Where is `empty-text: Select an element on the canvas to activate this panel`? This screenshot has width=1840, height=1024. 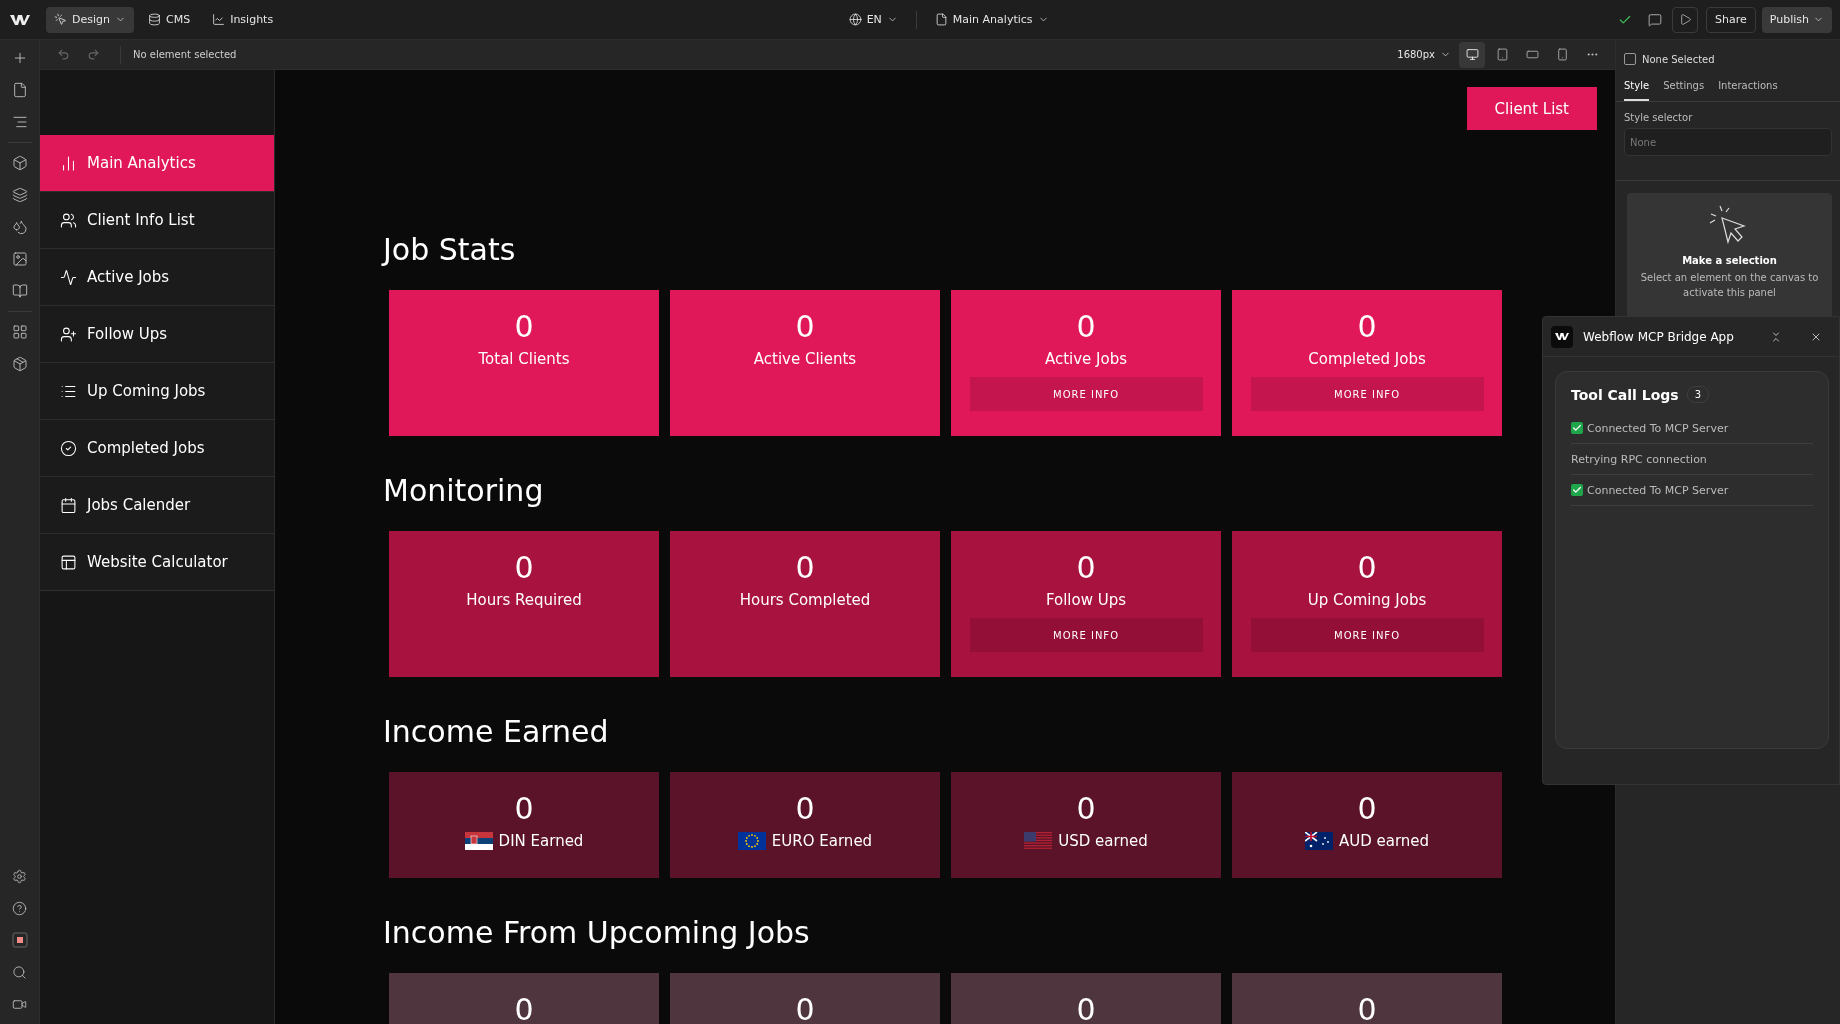
empty-text: Select an element on the canvas to activate this panel is located at coordinates (1729, 285).